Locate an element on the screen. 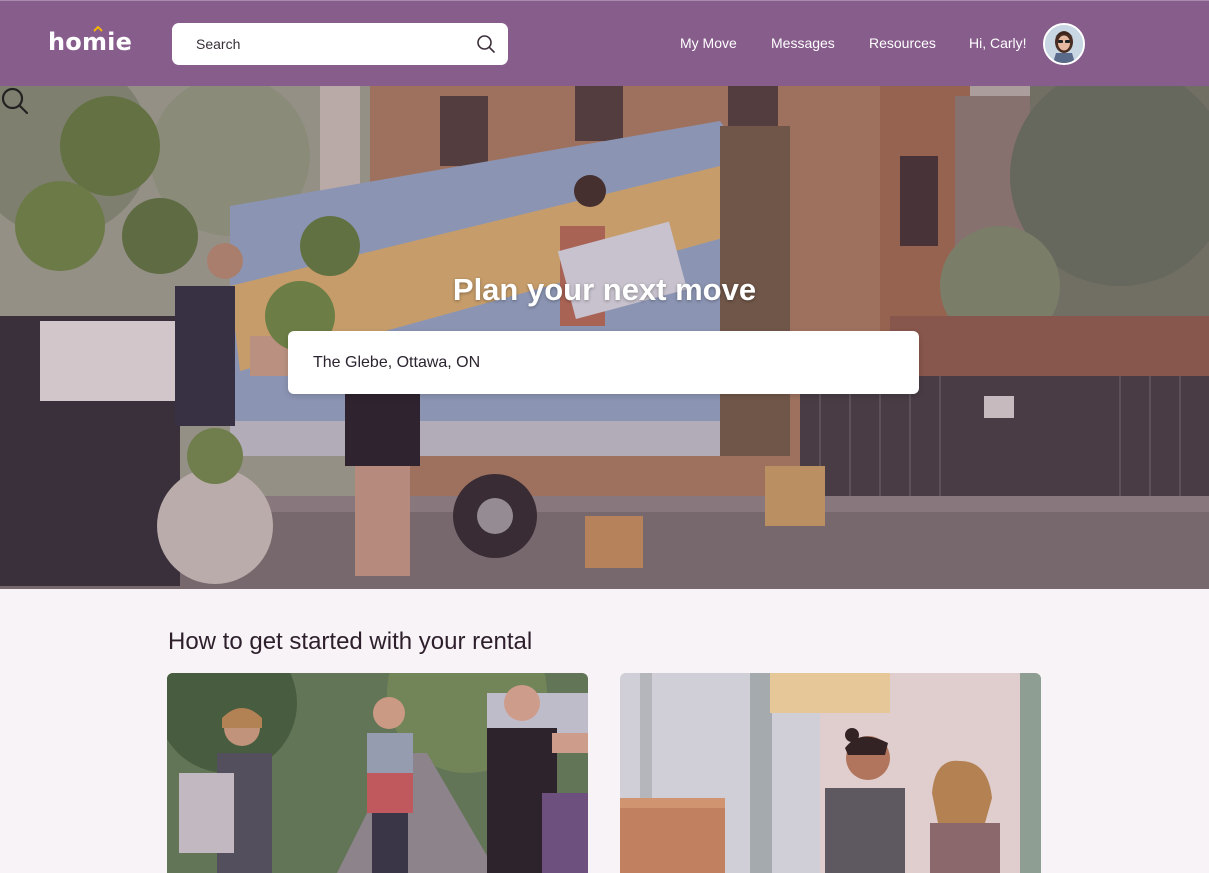 This screenshot has height=873, width=1209. homie-logo: homie is located at coordinates (90, 42).